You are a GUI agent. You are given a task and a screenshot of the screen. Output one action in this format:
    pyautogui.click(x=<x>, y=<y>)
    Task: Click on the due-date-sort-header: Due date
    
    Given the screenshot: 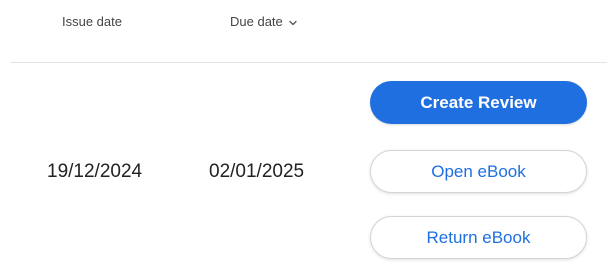 What is the action you would take?
    pyautogui.click(x=264, y=22)
    